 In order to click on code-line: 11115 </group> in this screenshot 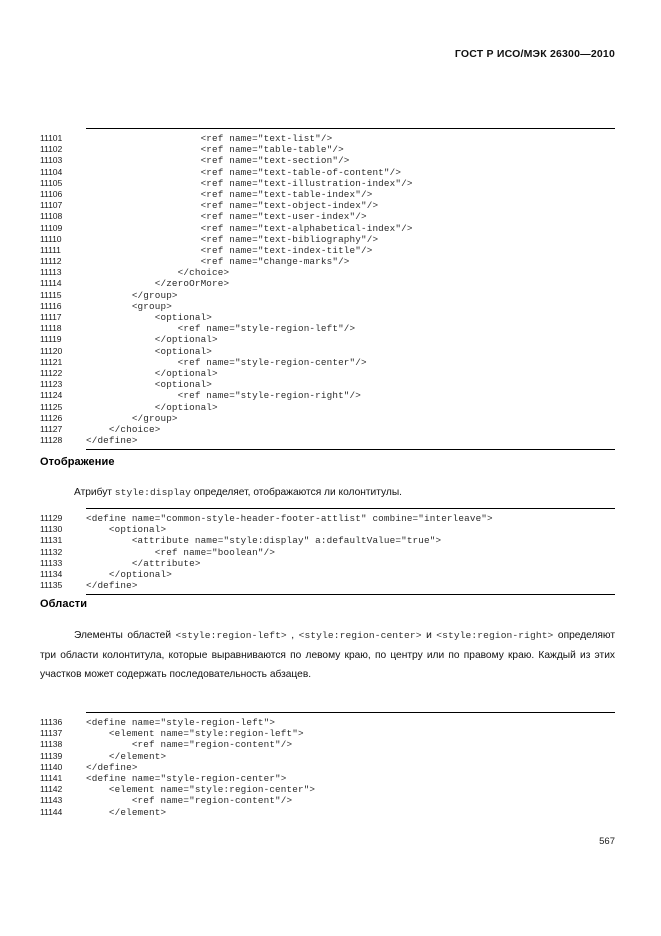, I will do `click(327, 295)`.